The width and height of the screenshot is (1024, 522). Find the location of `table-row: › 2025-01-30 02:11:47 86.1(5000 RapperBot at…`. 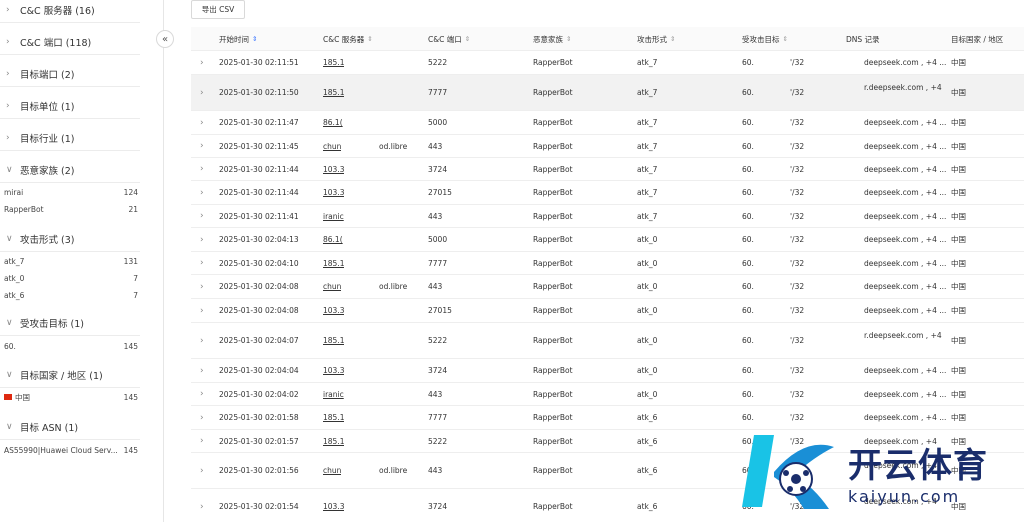

table-row: › 2025-01-30 02:11:47 86.1(5000 RapperBot at… is located at coordinates (607, 123).